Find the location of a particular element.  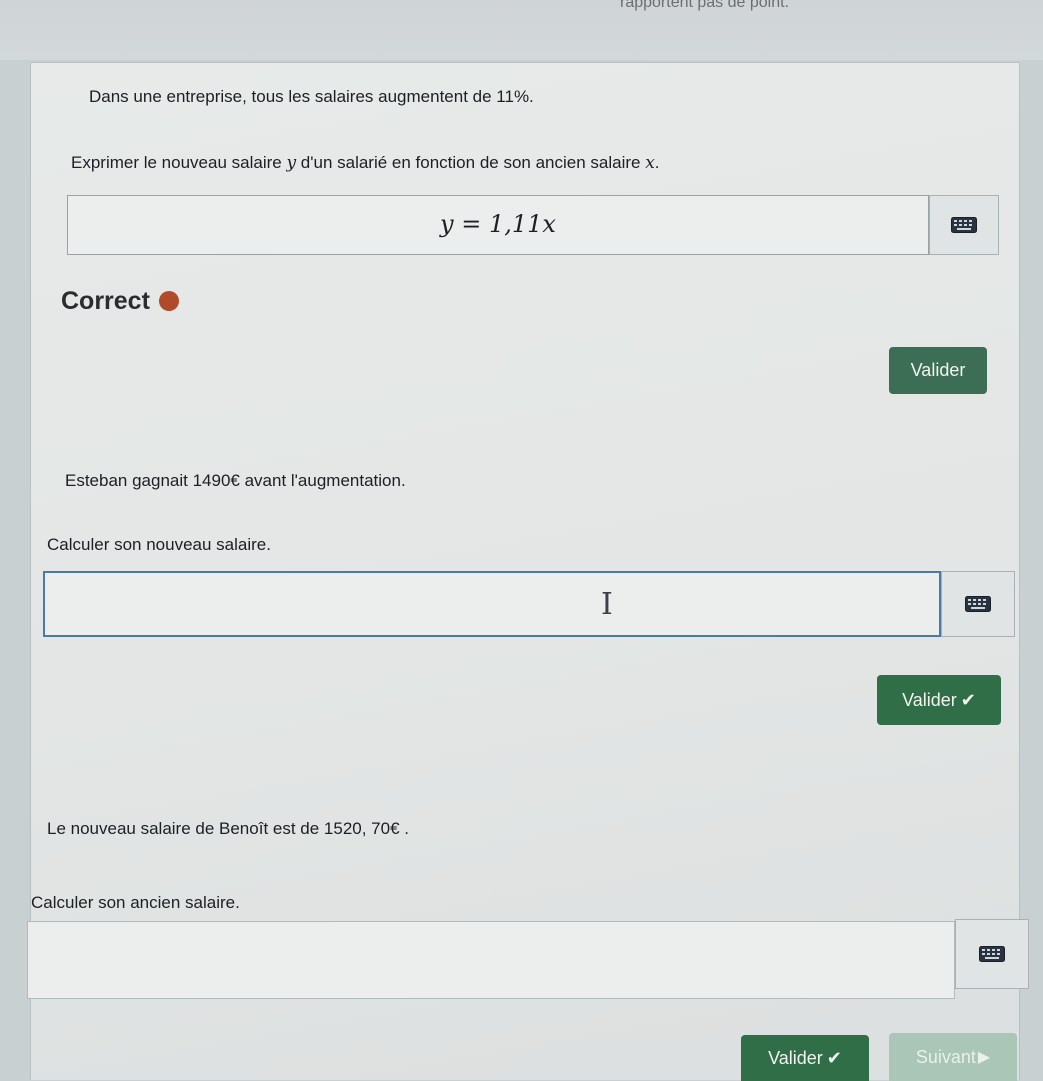

play-arrow-icon: ▶ is located at coordinates (984, 1057).